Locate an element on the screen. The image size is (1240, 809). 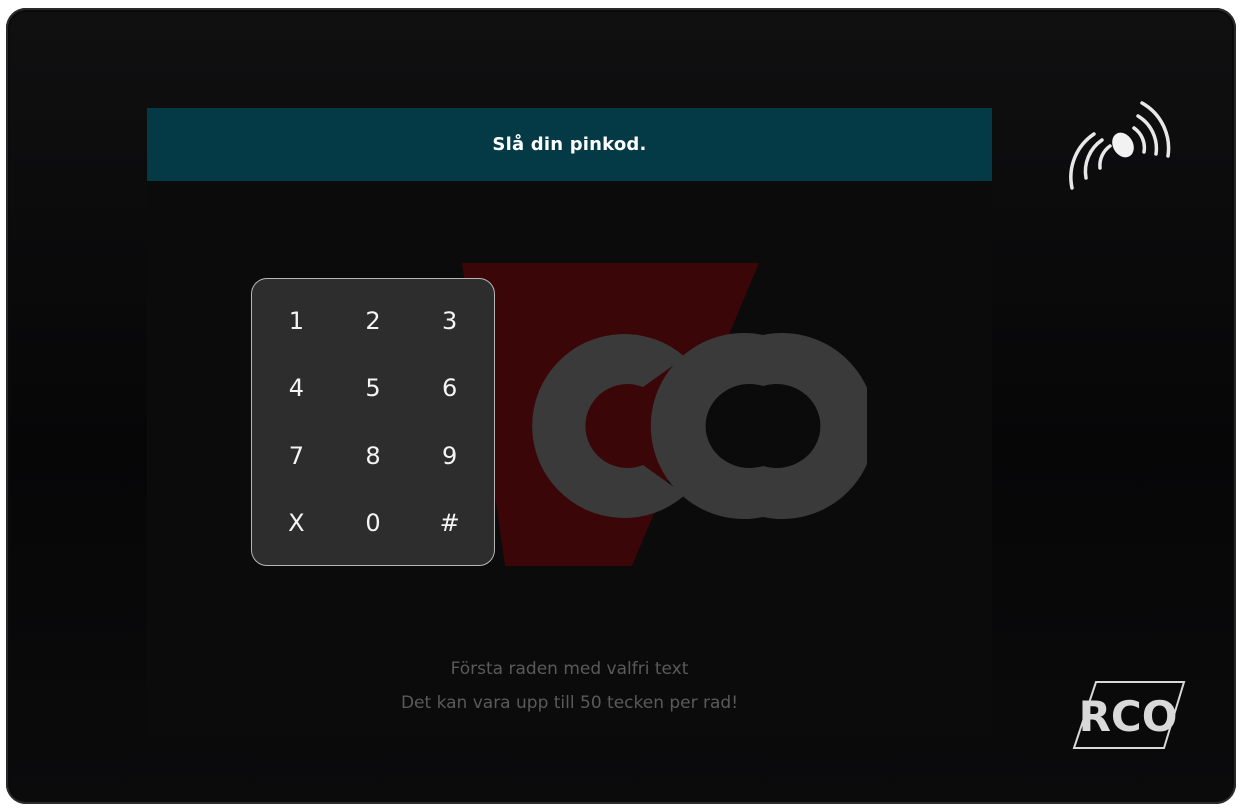
footer-line-2: Det kan vara upp till 50 tecken per rad! is located at coordinates (569, 703).